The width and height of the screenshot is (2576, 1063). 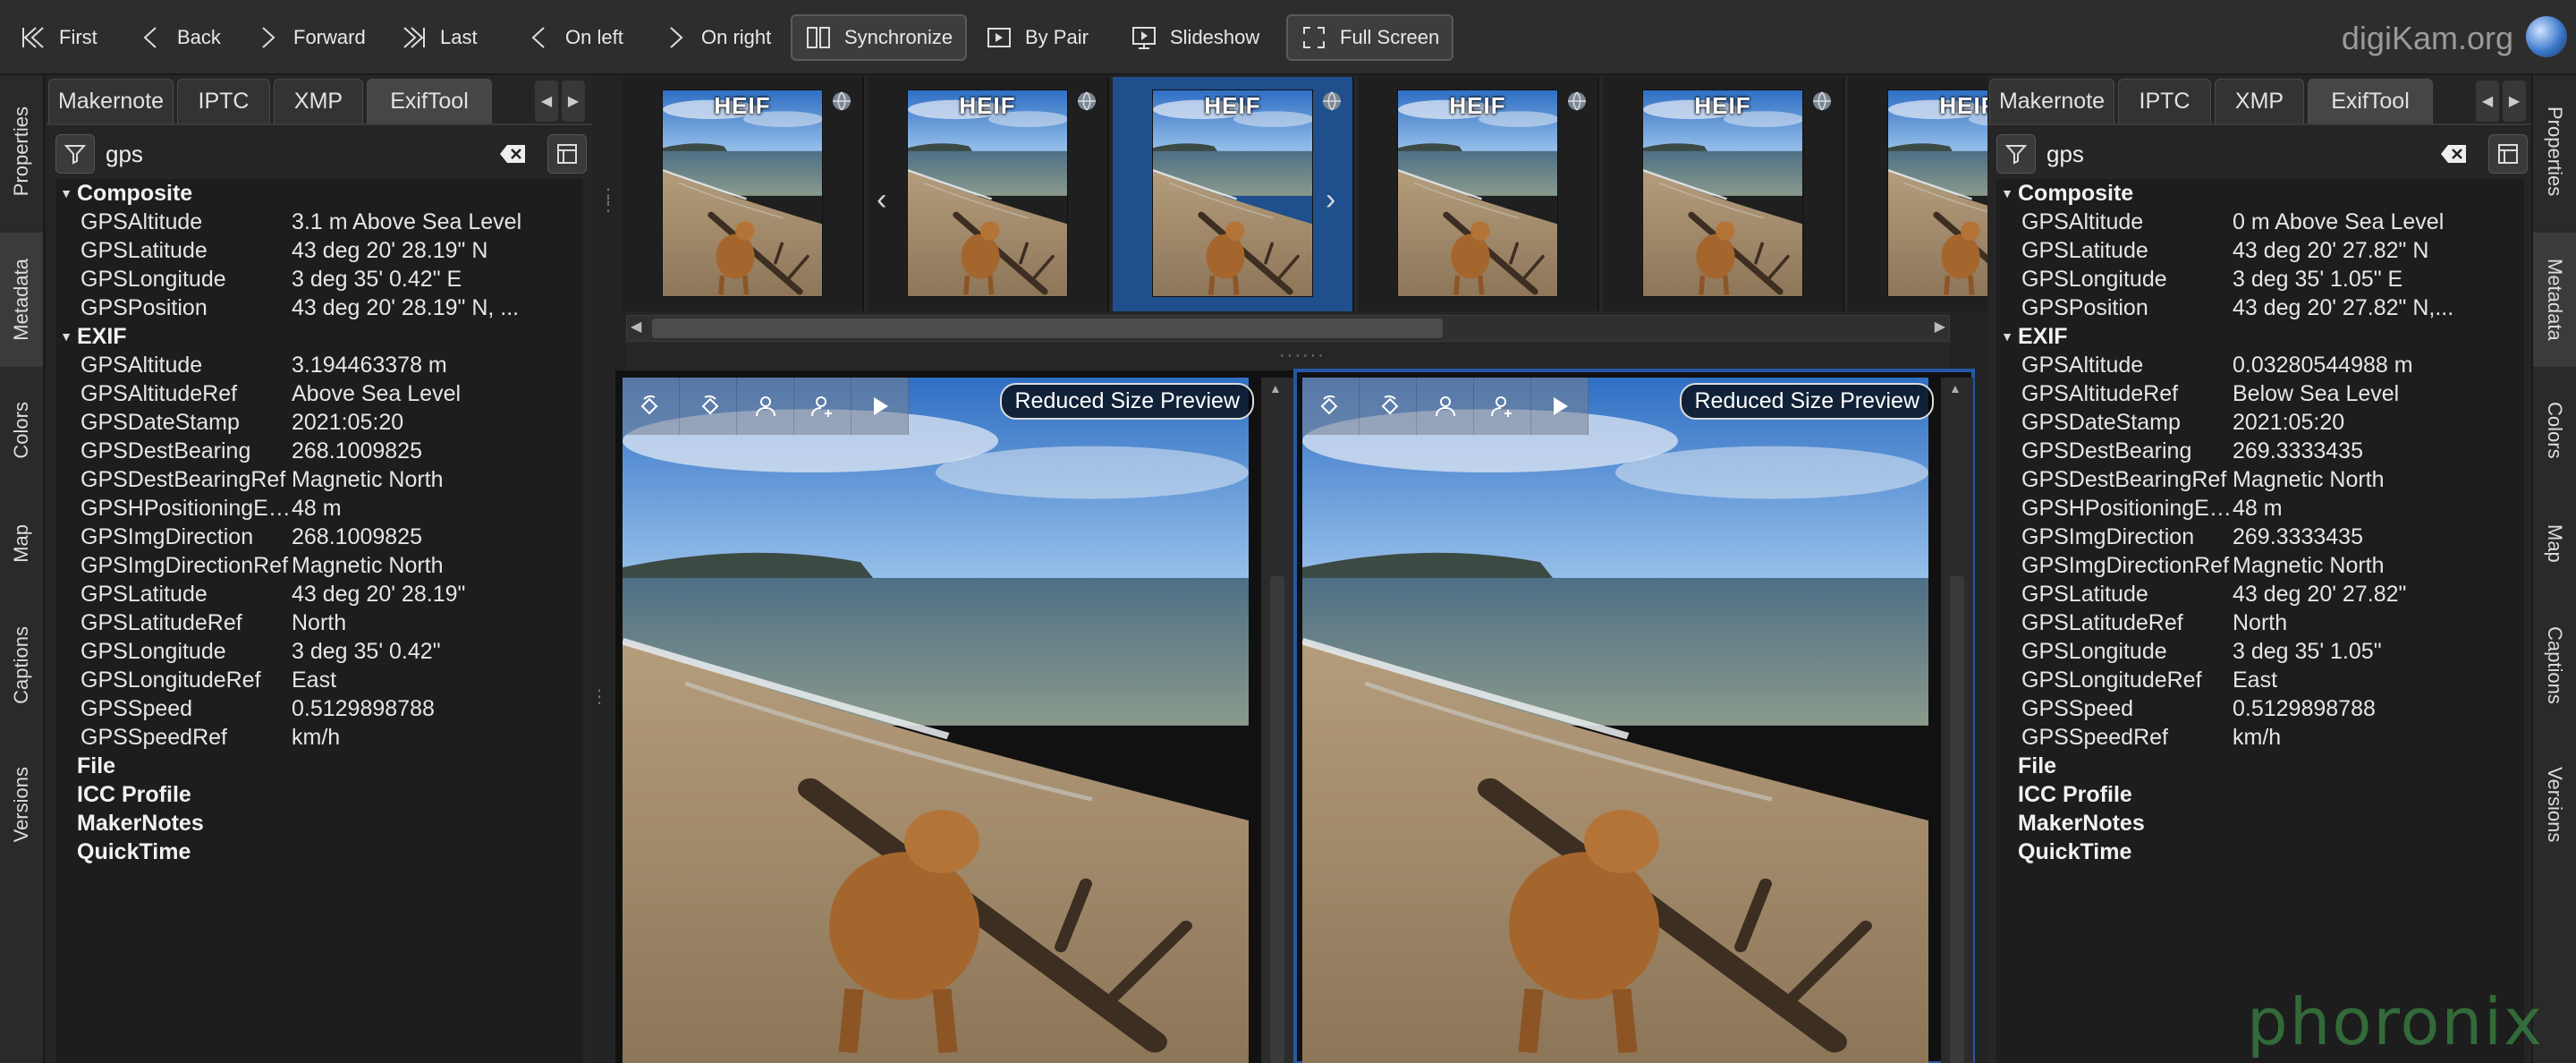 I want to click on scrollbar-handle, so click(x=1047, y=328).